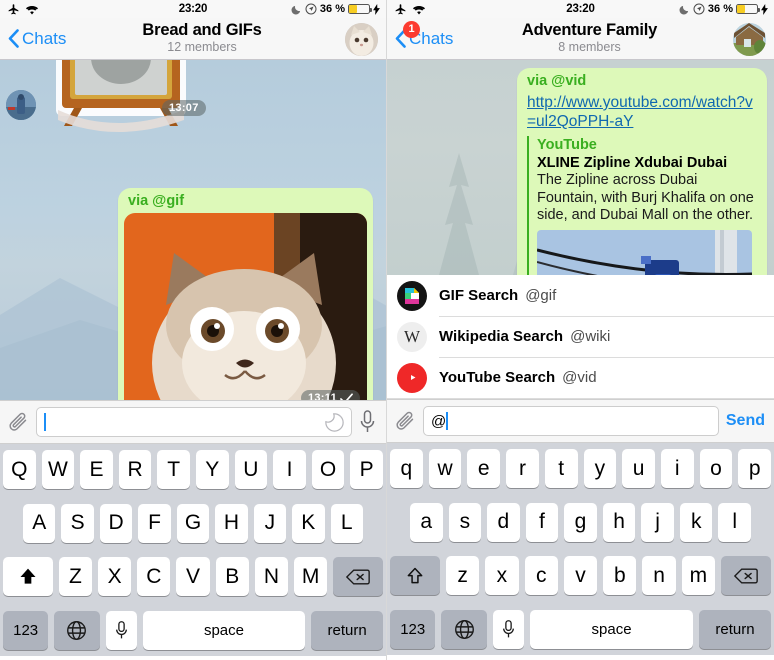  I want to click on key-z: Z, so click(75, 577).